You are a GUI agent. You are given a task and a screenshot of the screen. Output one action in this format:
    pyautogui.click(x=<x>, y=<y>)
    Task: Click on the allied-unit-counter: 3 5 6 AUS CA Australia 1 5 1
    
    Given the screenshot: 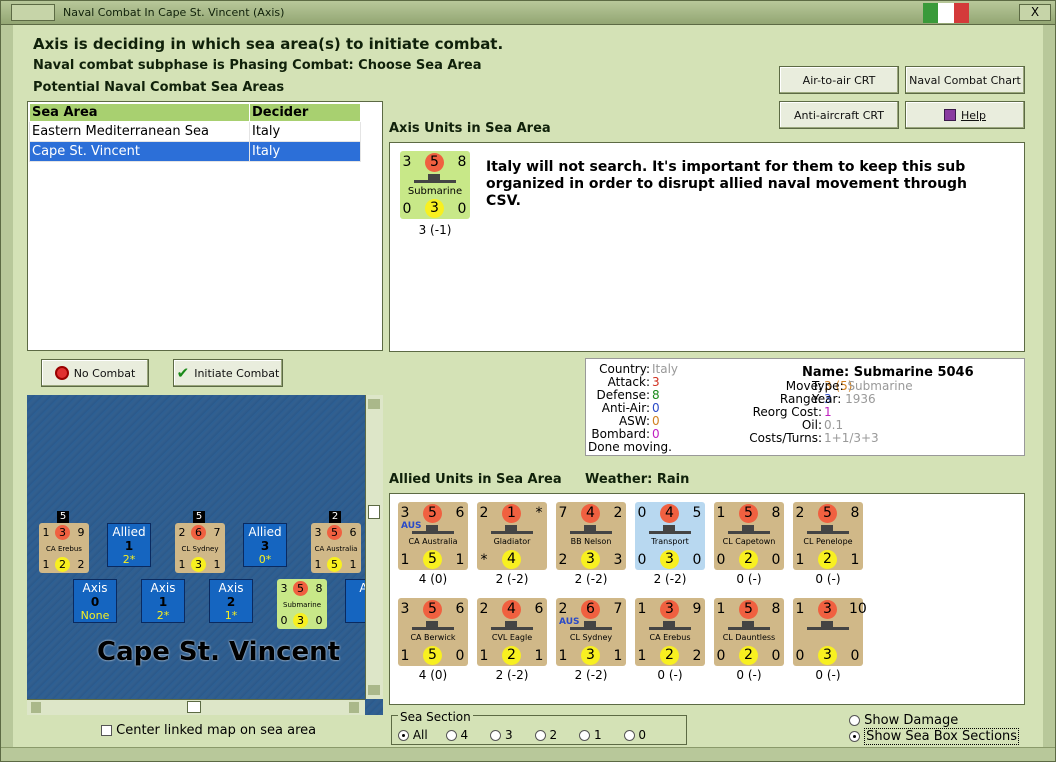 What is the action you would take?
    pyautogui.click(x=433, y=536)
    